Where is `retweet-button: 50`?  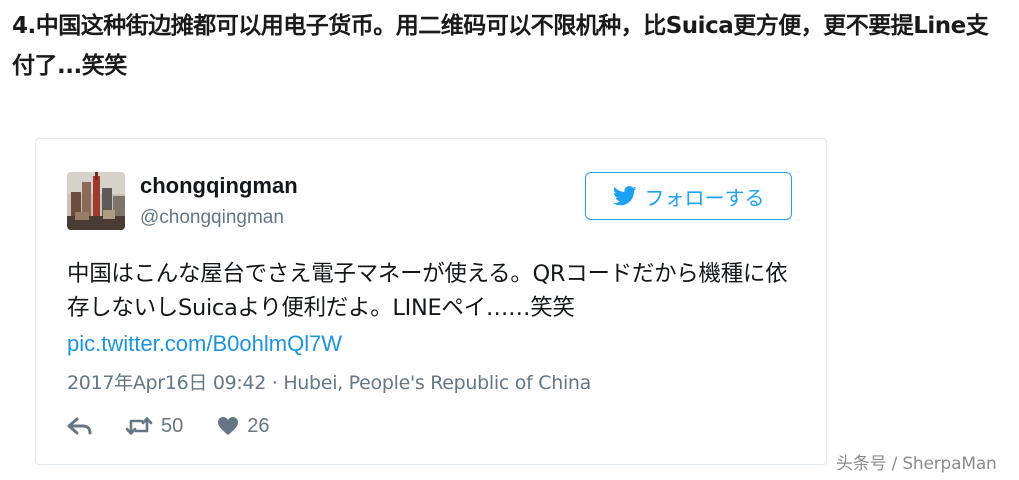 retweet-button: 50 is located at coordinates (154, 426).